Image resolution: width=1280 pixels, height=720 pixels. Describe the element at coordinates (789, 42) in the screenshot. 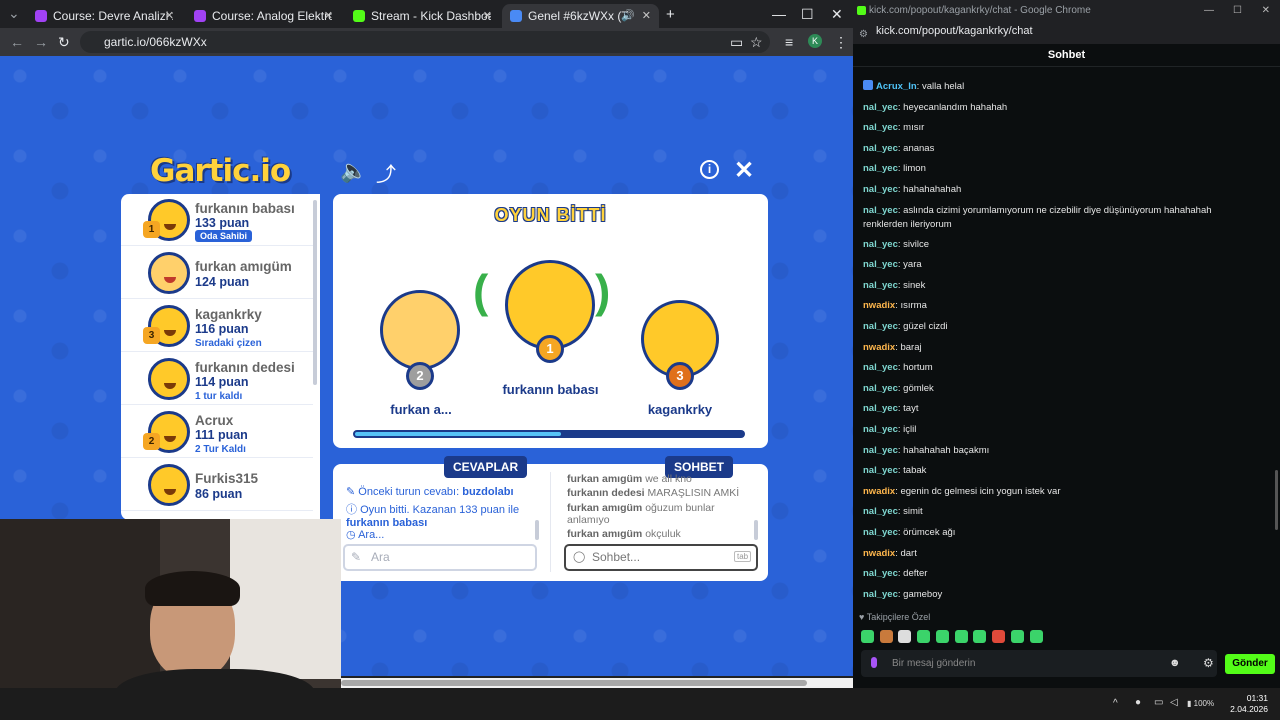

I see `extensions-icon: ≡` at that location.